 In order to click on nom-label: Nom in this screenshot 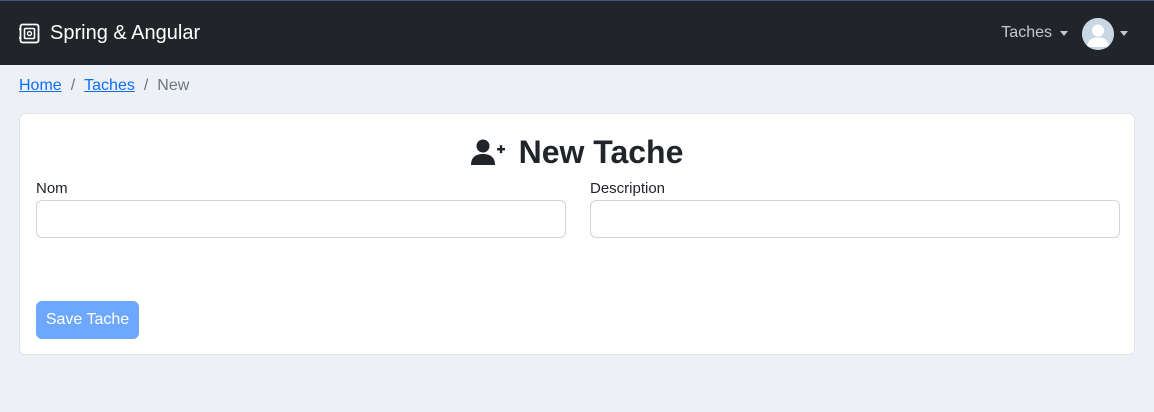, I will do `click(52, 188)`.